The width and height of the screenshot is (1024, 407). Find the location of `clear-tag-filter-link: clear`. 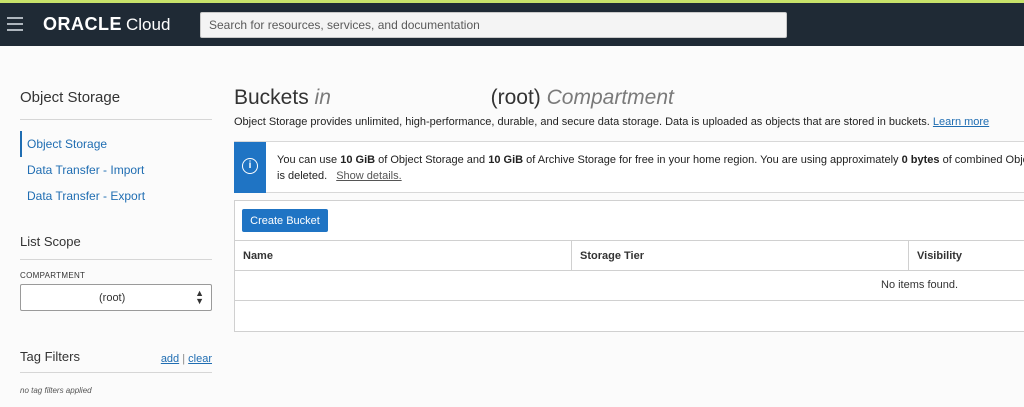

clear-tag-filter-link: clear is located at coordinates (200, 359).